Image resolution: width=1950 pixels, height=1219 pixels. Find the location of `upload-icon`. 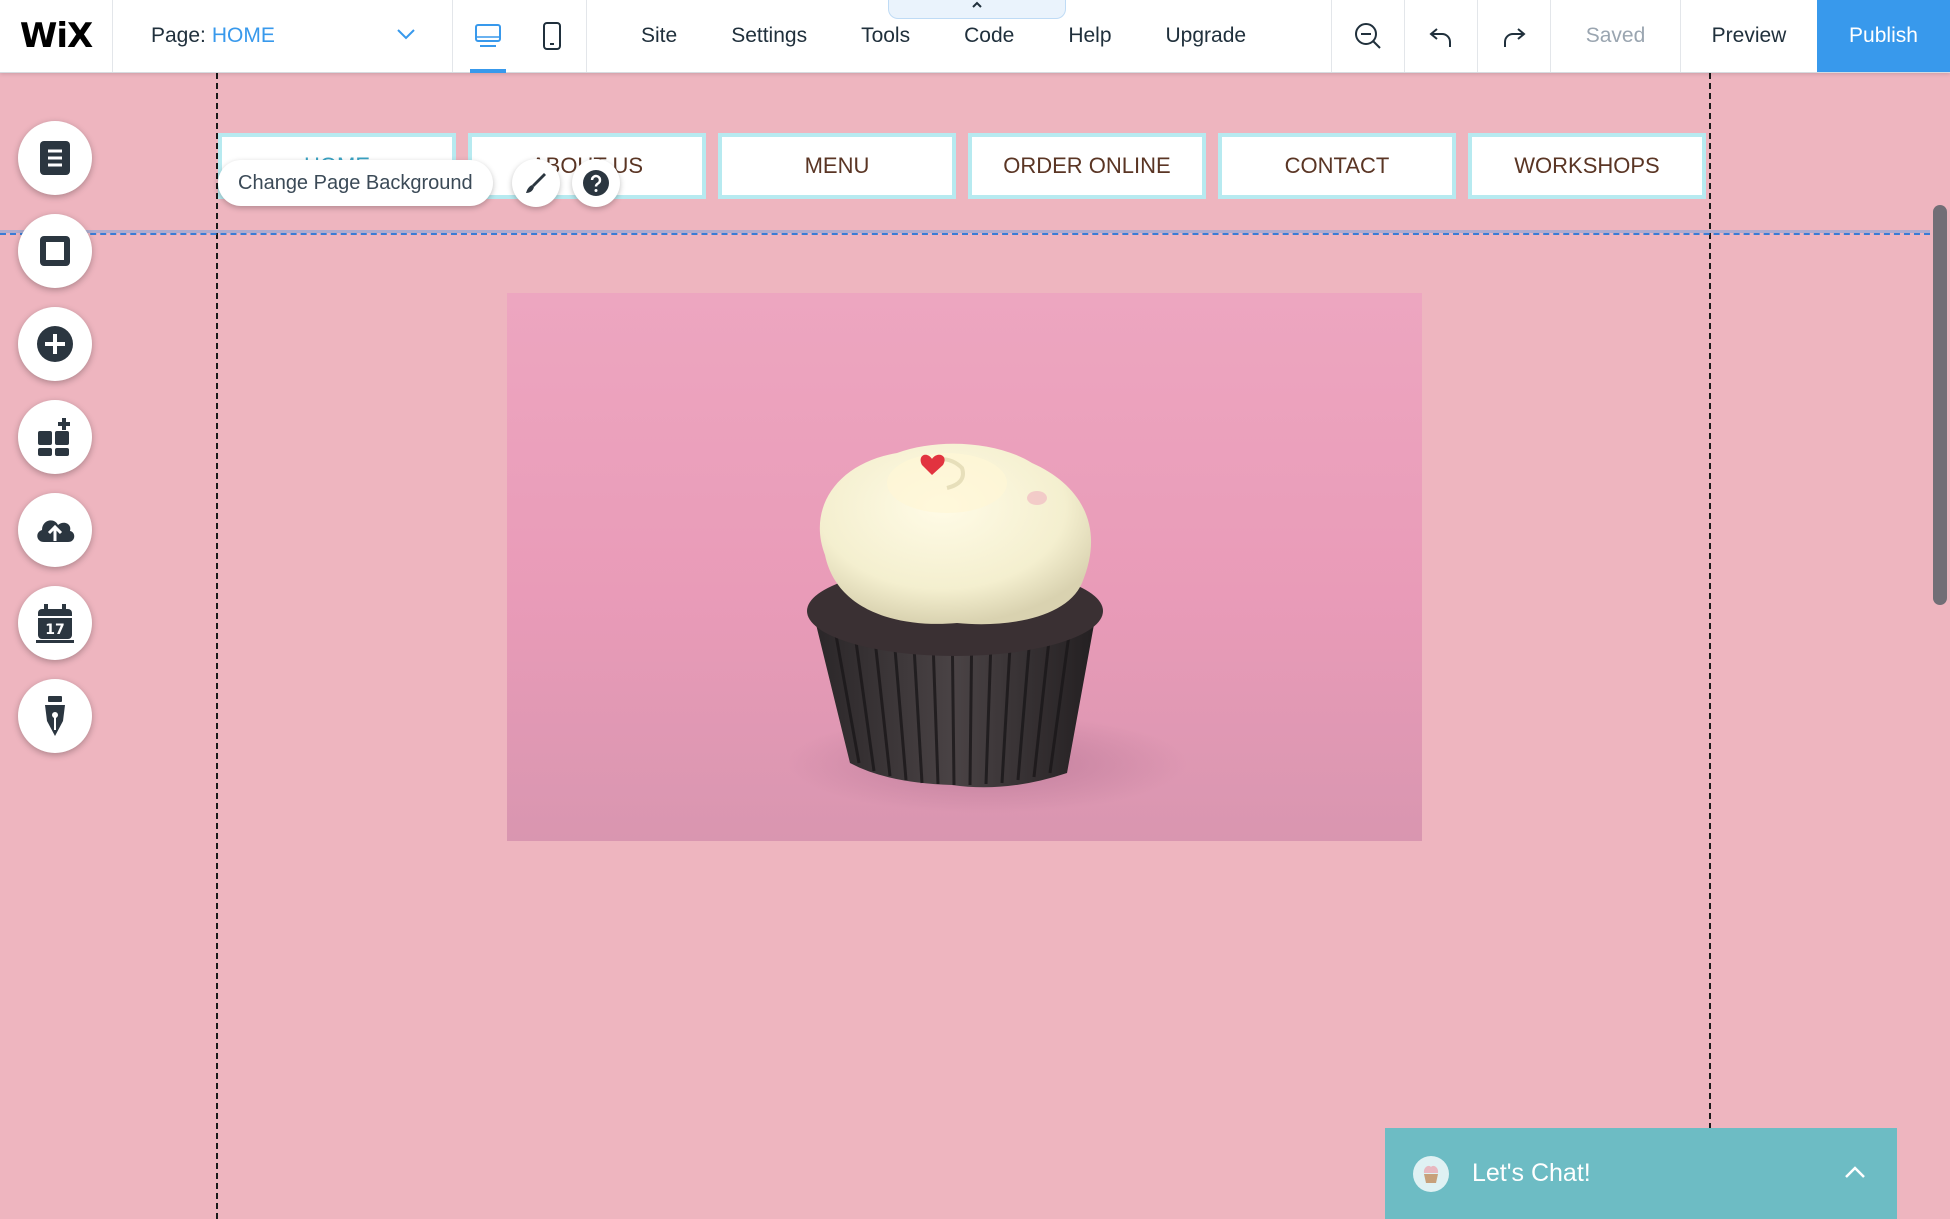

upload-icon is located at coordinates (56, 531).